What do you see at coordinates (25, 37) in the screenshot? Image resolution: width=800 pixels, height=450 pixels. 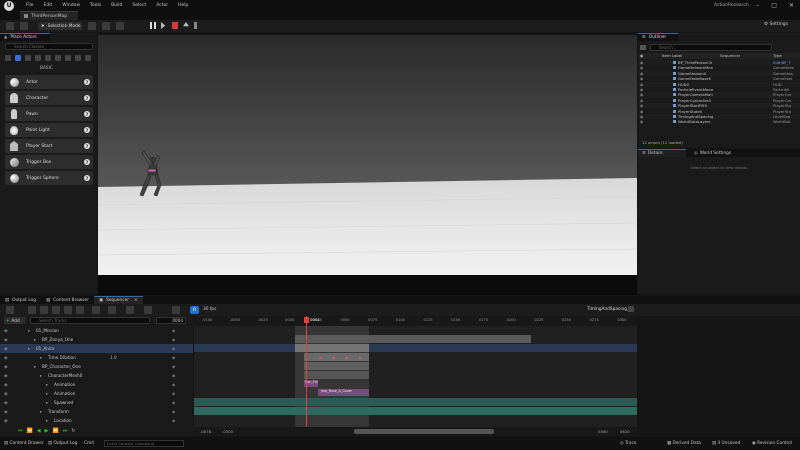 I see `tab-place-actors: ▲ Place Actors` at bounding box center [25, 37].